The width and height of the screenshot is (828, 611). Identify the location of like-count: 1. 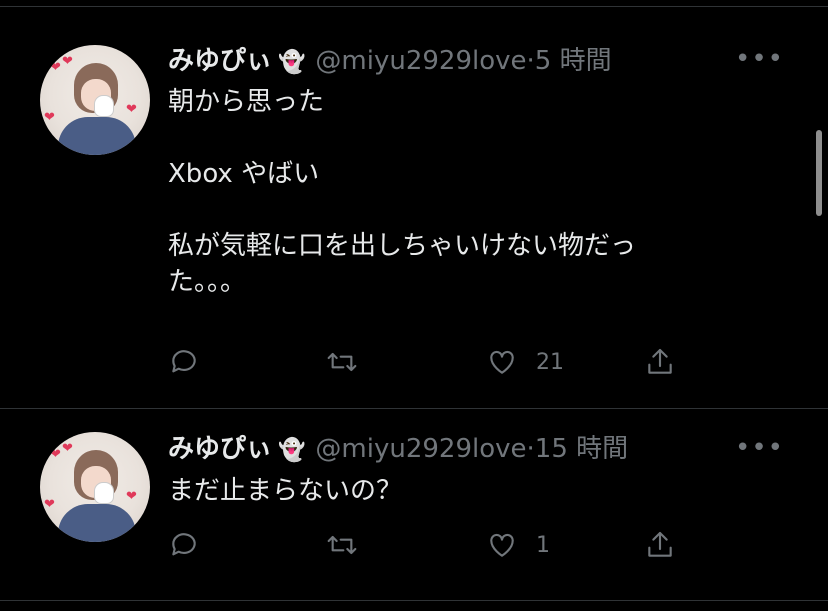
(543, 545).